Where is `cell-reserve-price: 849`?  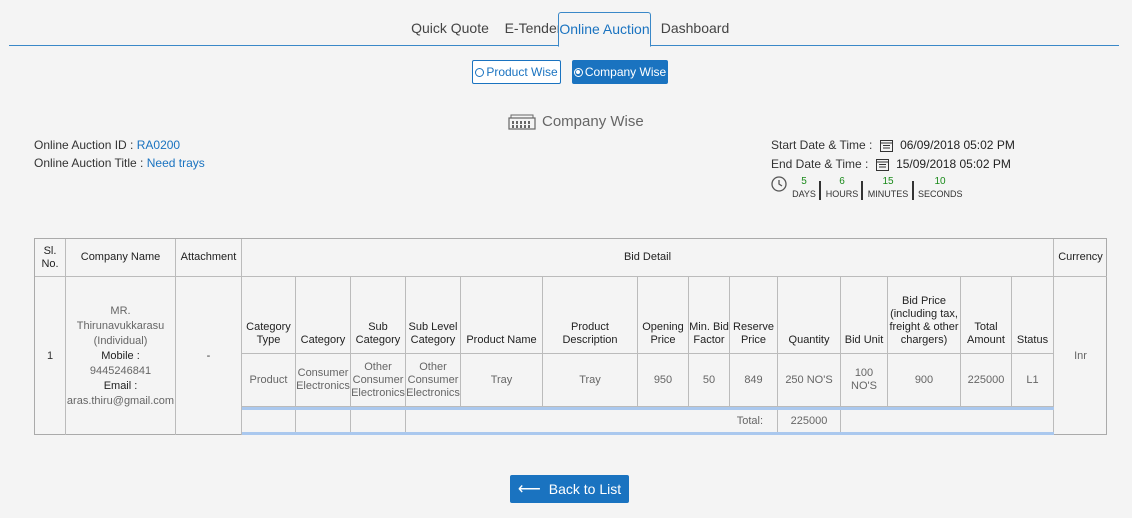
cell-reserve-price: 849 is located at coordinates (754, 380).